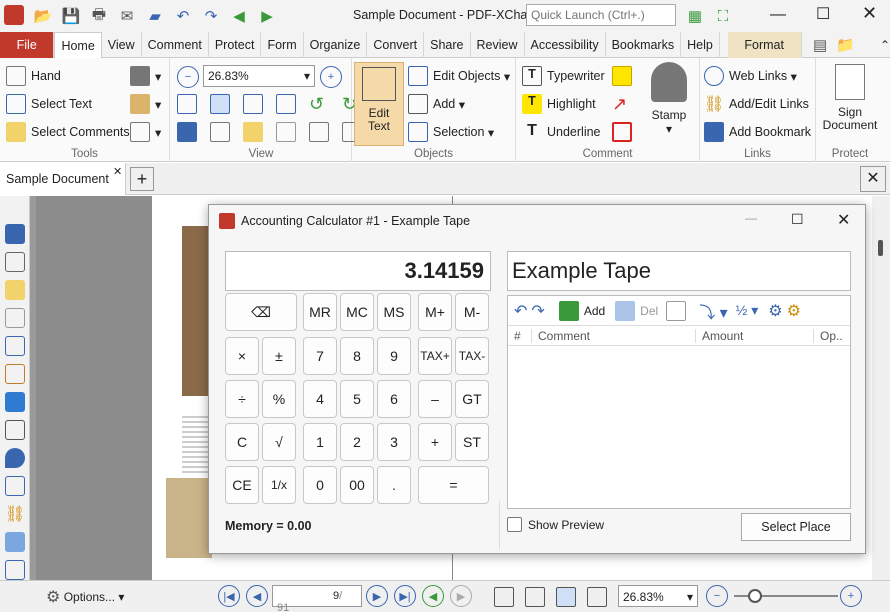 This screenshot has width=890, height=614. Describe the element at coordinates (282, 44) in the screenshot. I see `menu-form: Form` at that location.